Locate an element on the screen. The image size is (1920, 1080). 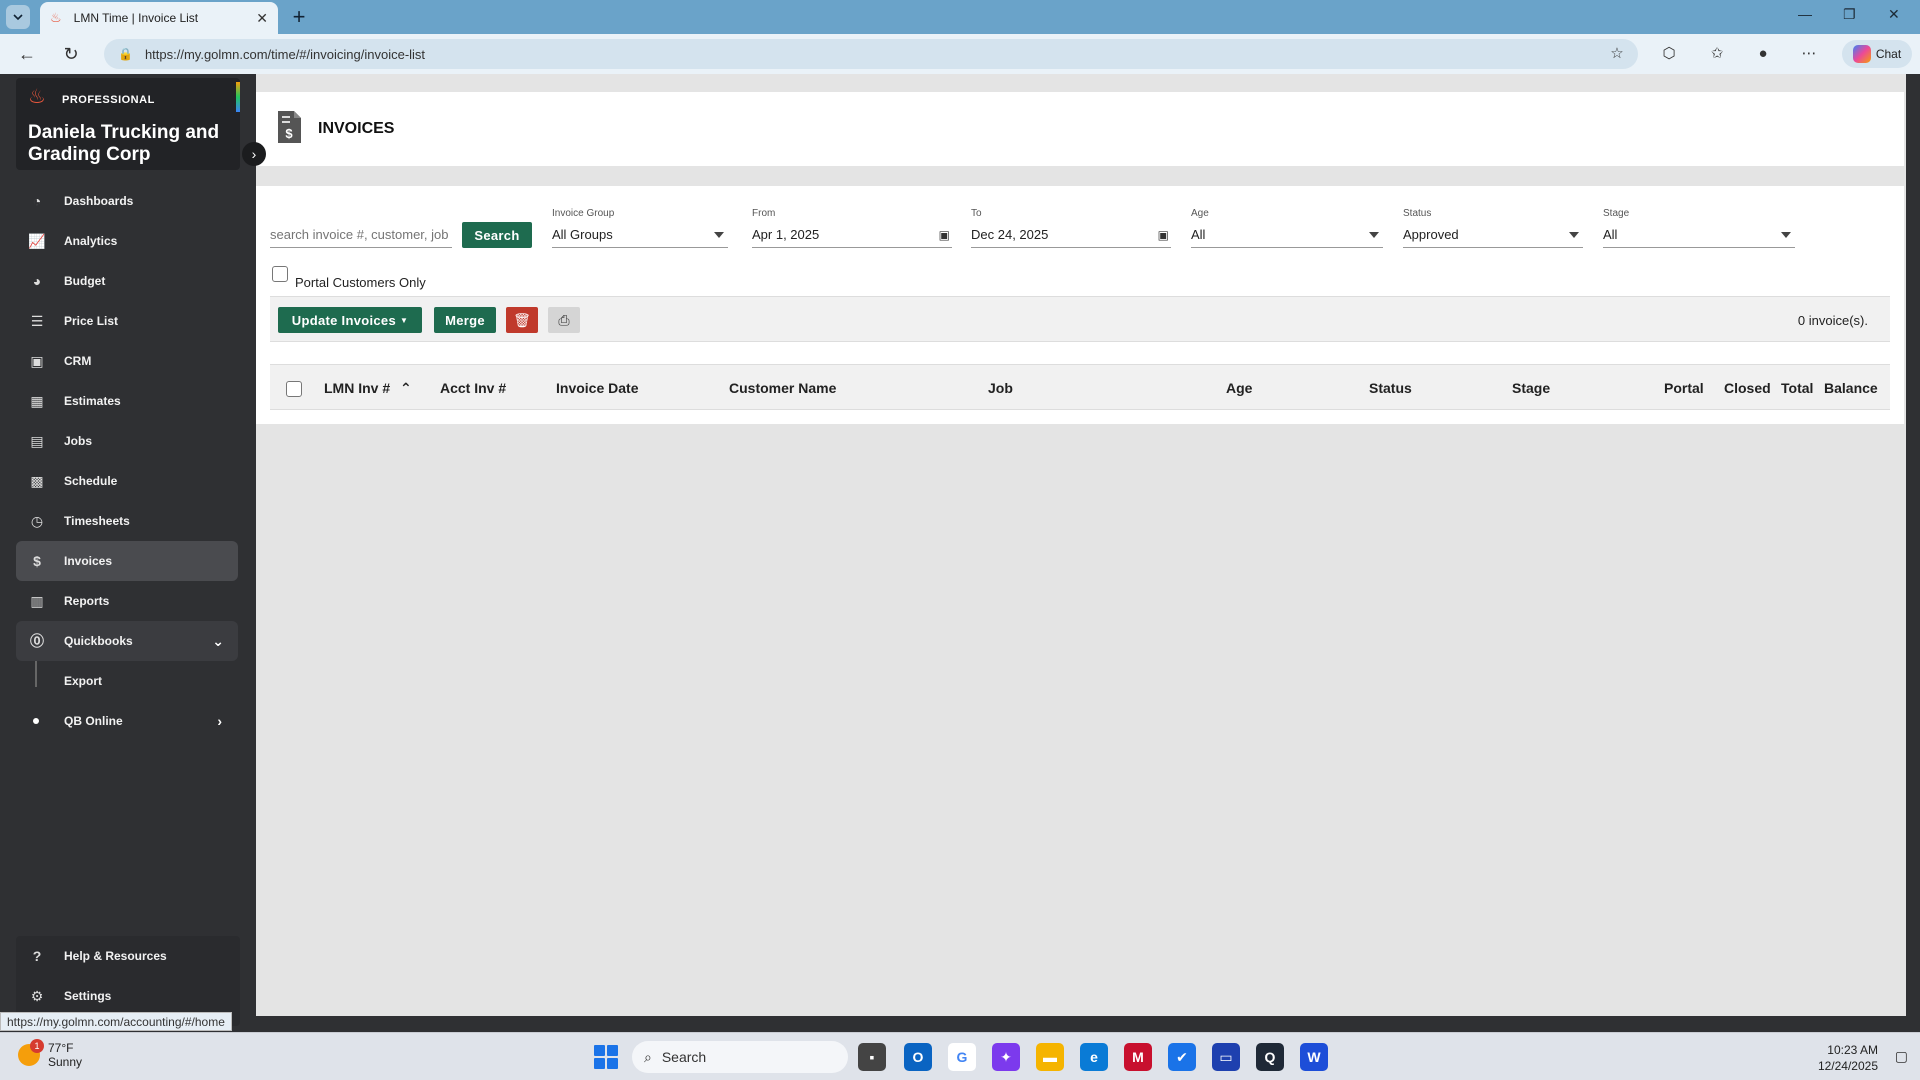
site-info-icon: 🔒 is located at coordinates (125, 54).